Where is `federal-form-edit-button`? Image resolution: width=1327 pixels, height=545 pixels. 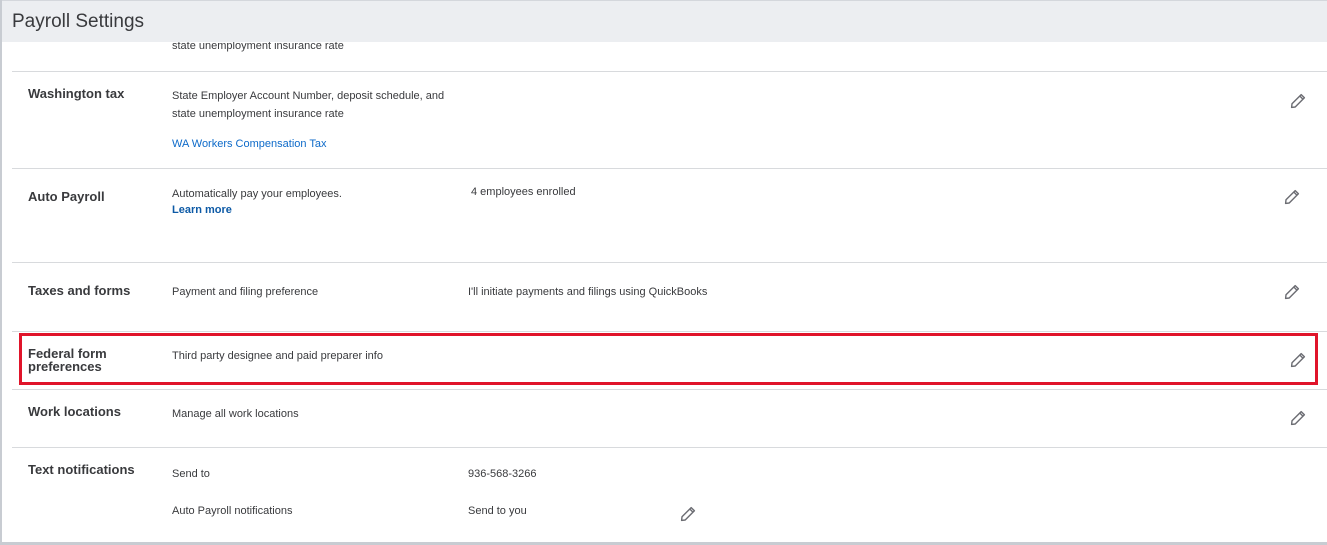 federal-form-edit-button is located at coordinates (1298, 360).